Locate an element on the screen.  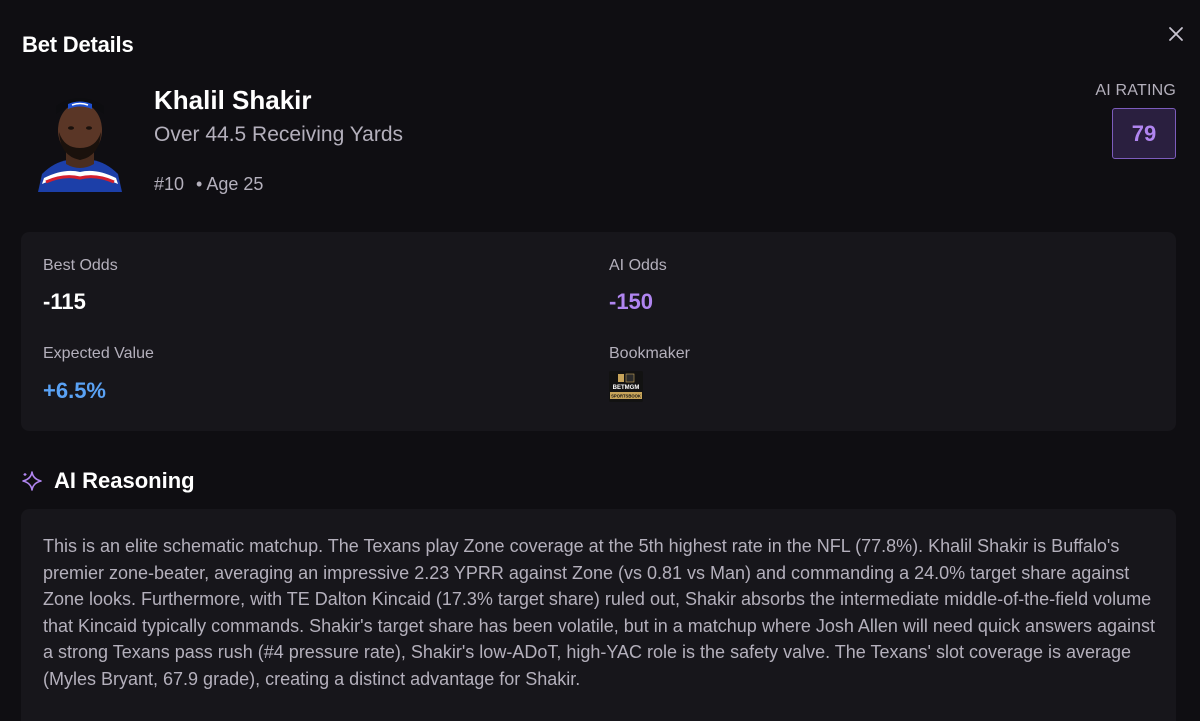
expected-value-value: +6.5% is located at coordinates (74, 390).